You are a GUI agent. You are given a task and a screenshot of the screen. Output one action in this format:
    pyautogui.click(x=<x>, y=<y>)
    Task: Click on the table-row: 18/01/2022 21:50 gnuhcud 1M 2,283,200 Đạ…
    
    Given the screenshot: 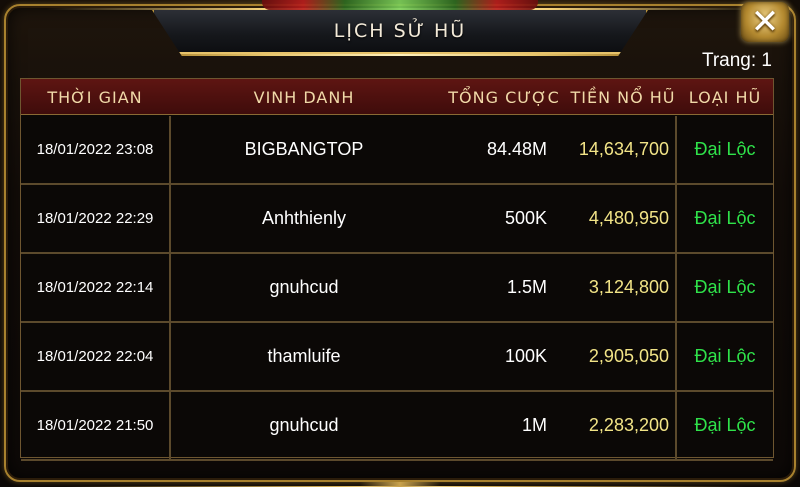 What is the action you would take?
    pyautogui.click(x=397, y=426)
    